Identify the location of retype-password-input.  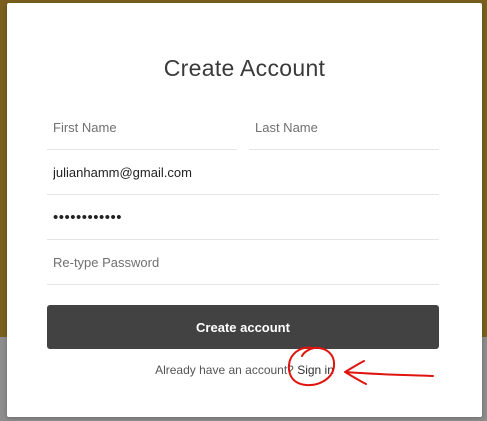
(243, 262).